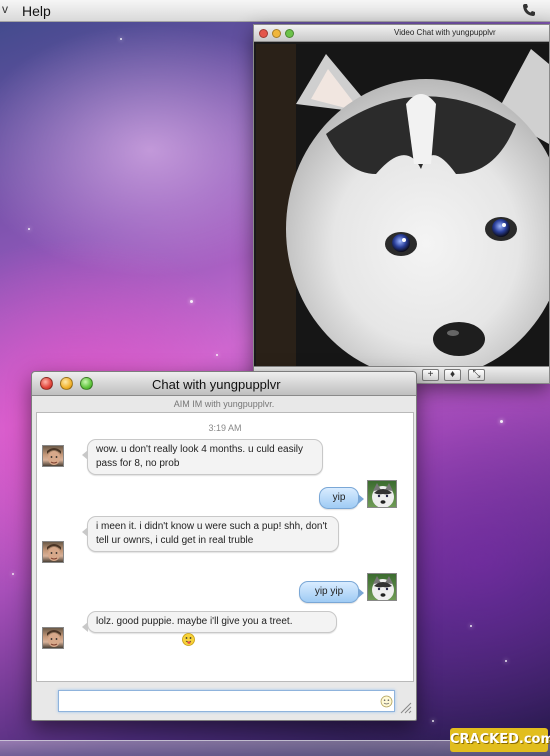  I want to click on video-window-title: Video Chat with yungpupplvr, so click(445, 32).